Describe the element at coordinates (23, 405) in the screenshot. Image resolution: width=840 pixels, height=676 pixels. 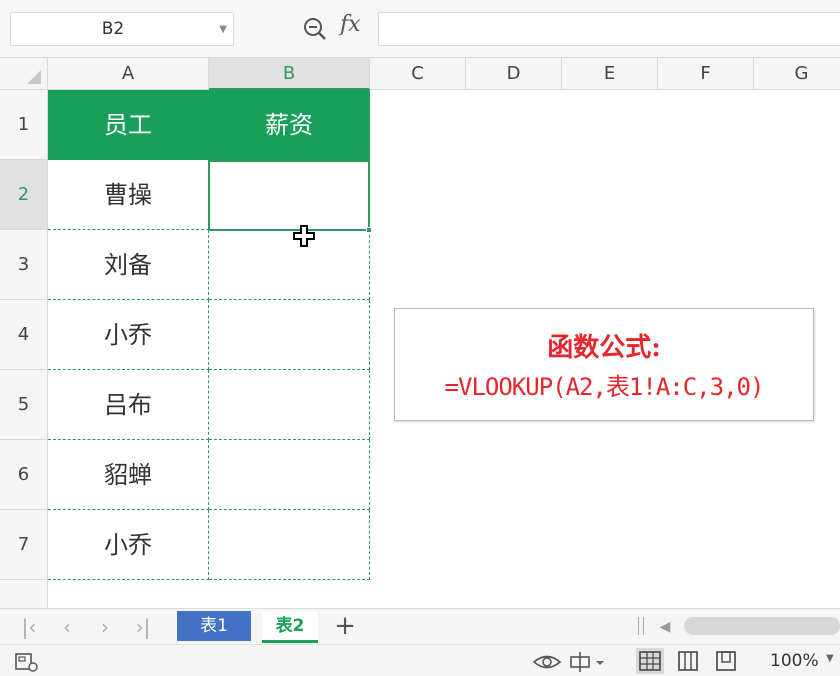
I see `row-header-5: 5` at that location.